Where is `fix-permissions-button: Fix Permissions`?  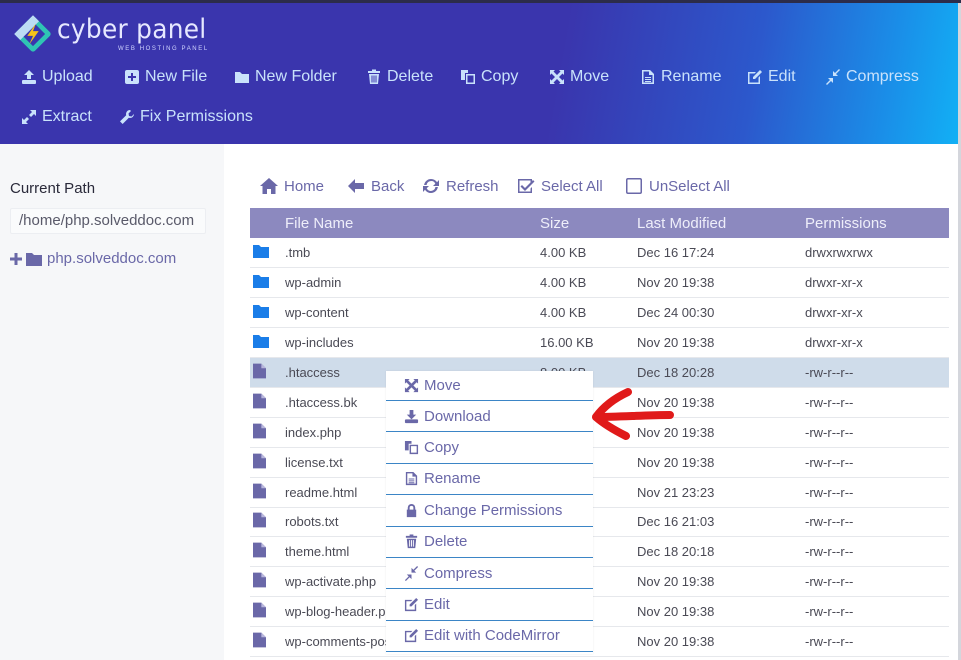 fix-permissions-button: Fix Permissions is located at coordinates (186, 117).